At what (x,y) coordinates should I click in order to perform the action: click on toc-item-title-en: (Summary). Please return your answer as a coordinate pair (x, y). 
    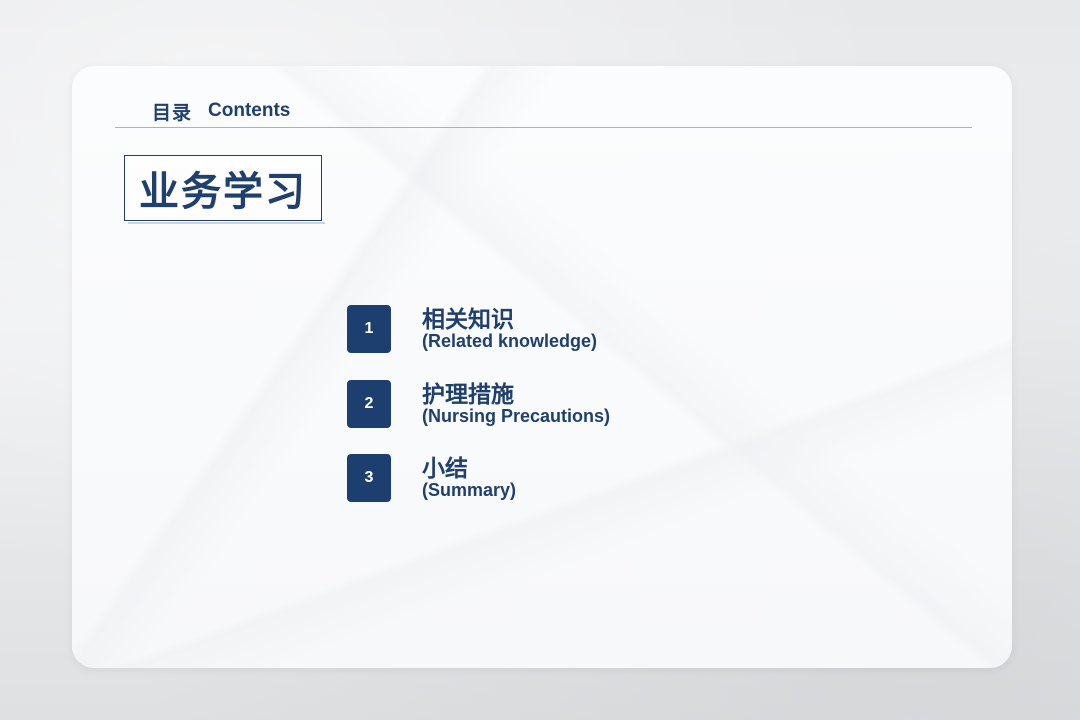
    Looking at the image, I should click on (469, 490).